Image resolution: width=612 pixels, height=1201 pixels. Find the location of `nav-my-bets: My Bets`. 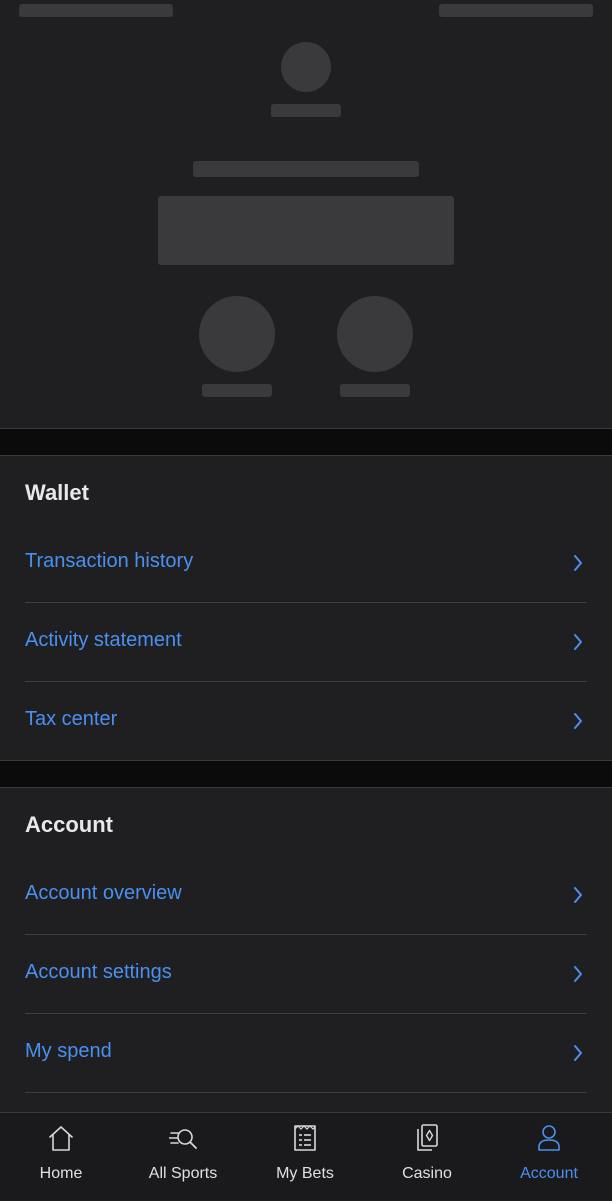

nav-my-bets: My Bets is located at coordinates (305, 1157).